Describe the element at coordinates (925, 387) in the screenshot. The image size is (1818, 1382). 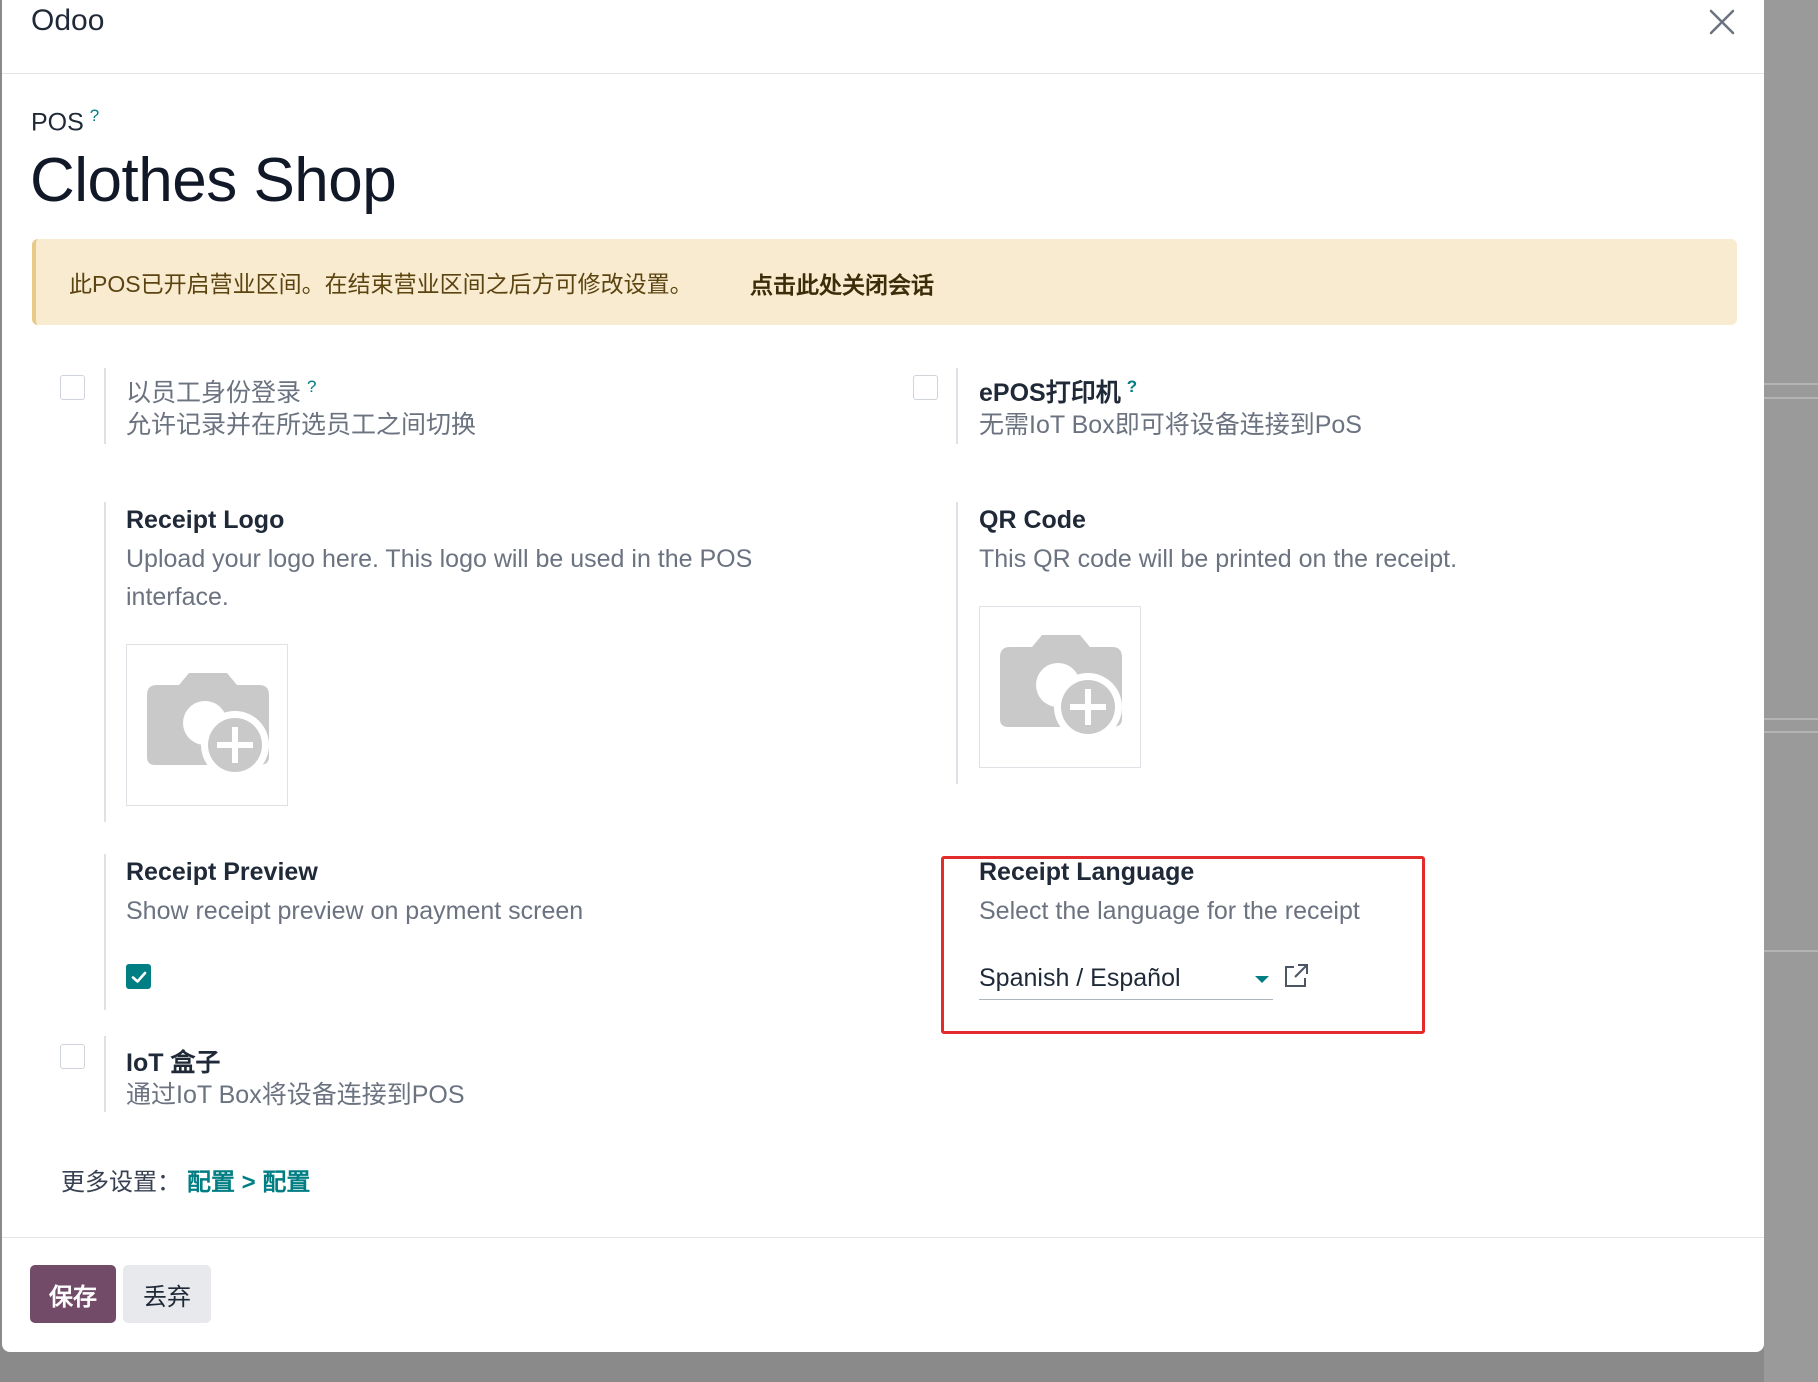
I see `epos-printer-checkbox` at that location.